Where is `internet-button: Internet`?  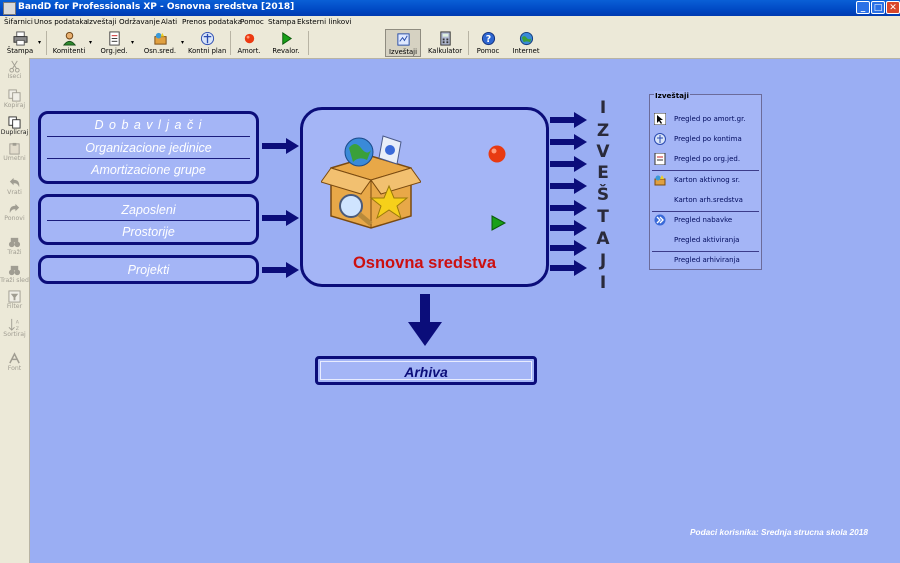 internet-button: Internet is located at coordinates (526, 43).